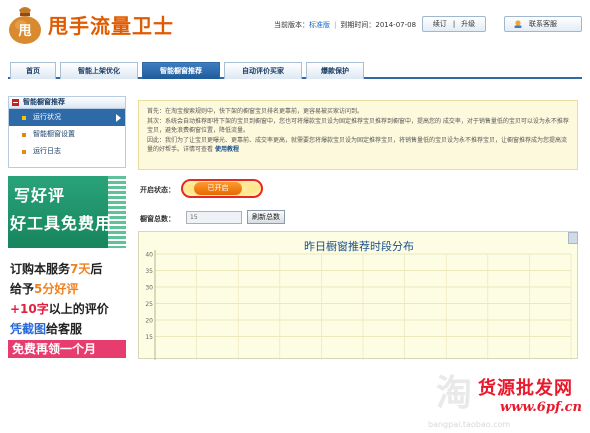 This screenshot has height=433, width=590. What do you see at coordinates (67, 212) in the screenshot?
I see `promo-banner-top: 写好评 好工具免费用` at bounding box center [67, 212].